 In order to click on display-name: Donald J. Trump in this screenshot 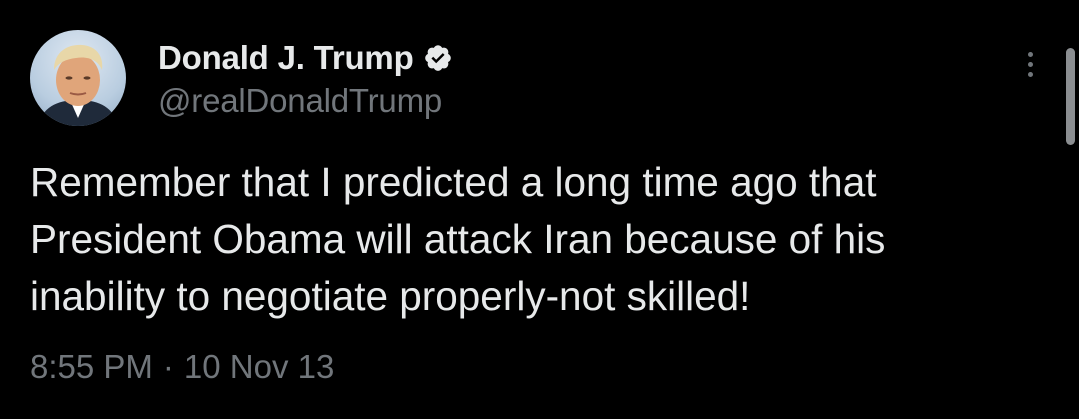, I will do `click(286, 58)`.